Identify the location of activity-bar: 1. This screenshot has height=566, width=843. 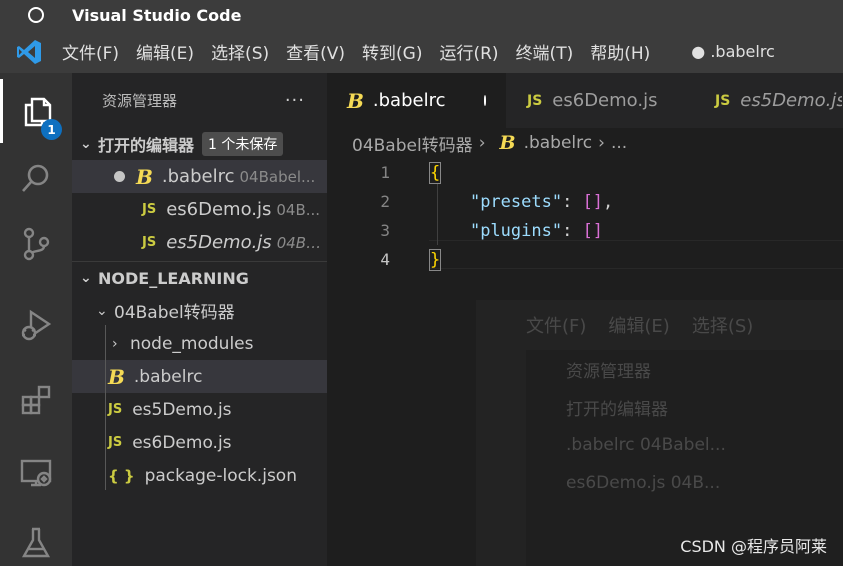
(36, 319).